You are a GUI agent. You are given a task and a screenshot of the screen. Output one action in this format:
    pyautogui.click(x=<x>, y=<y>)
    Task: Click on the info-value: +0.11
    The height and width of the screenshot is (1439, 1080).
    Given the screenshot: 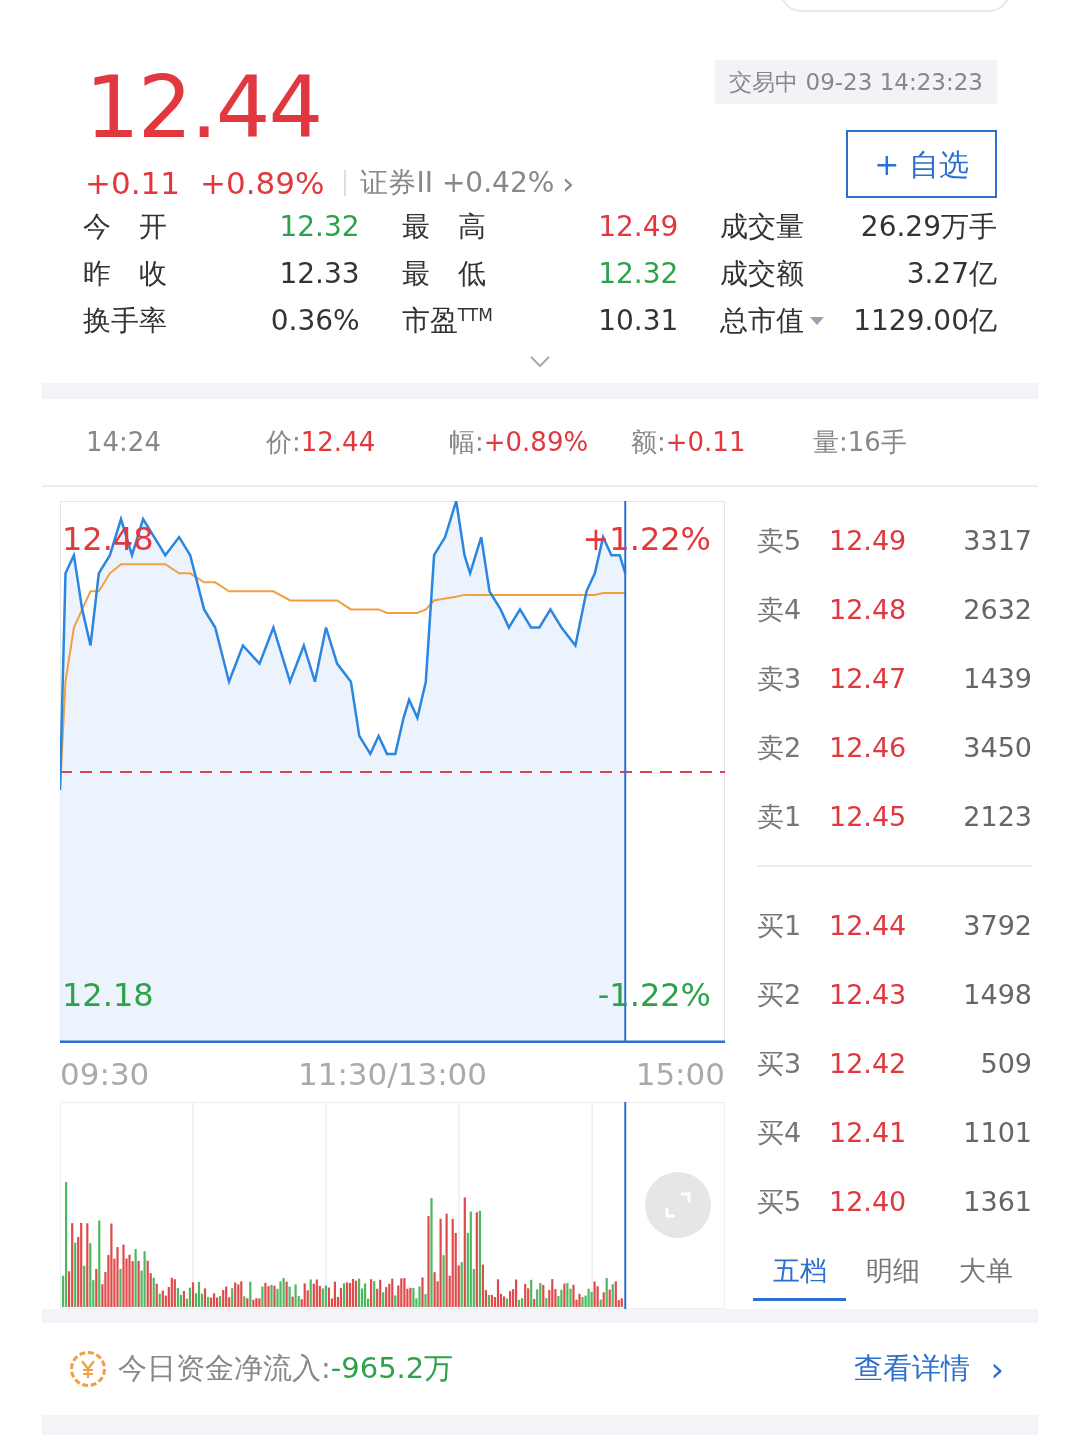 What is the action you would take?
    pyautogui.click(x=705, y=442)
    